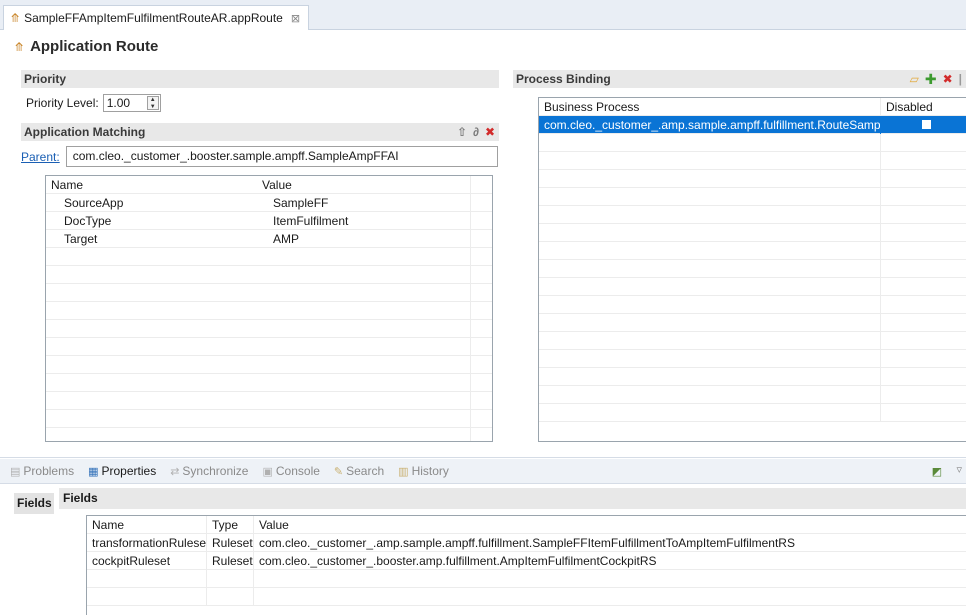 The image size is (966, 615). I want to click on row-value: AMP, so click(364, 239).